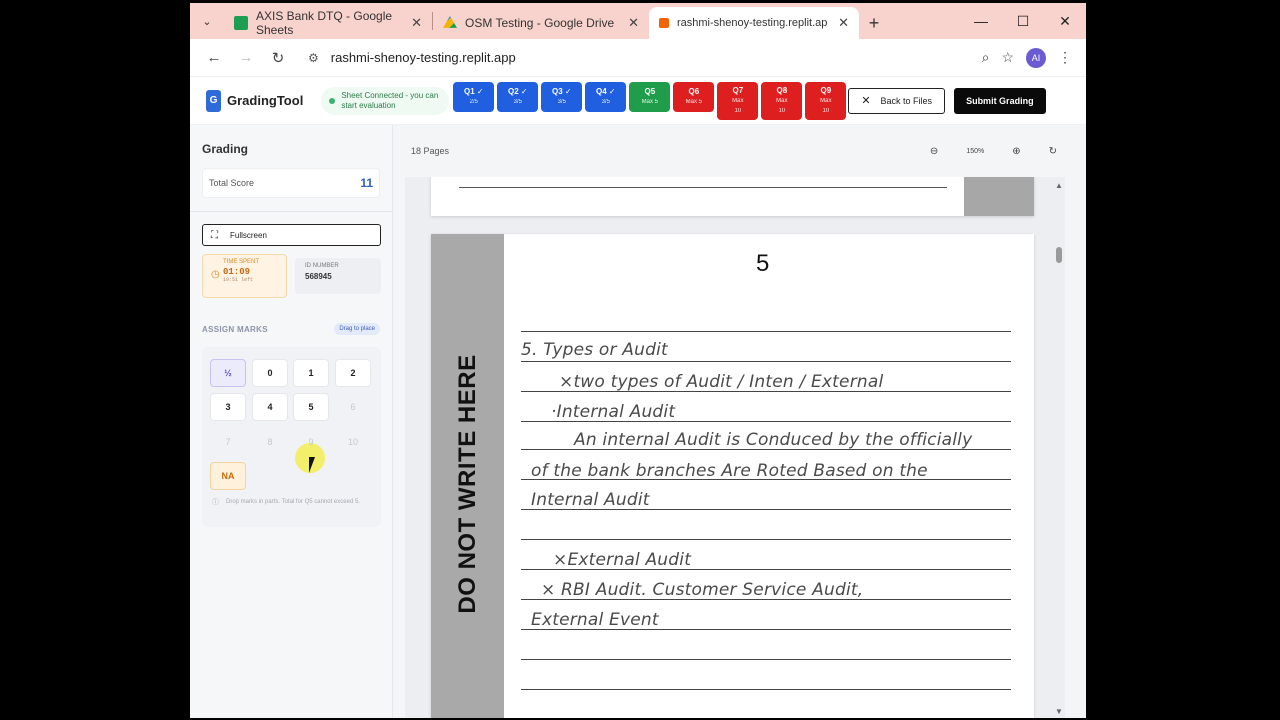  I want to click on url-field: ⚙ rashmi-shenoy-testing.replit.app, so click(640, 57).